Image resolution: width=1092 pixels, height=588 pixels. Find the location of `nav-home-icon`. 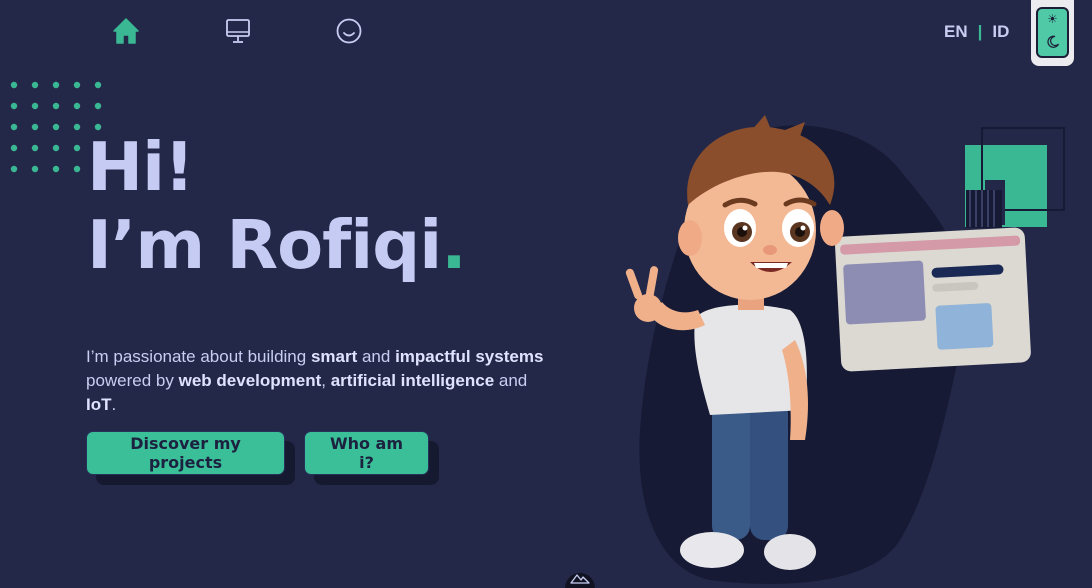

nav-home-icon is located at coordinates (126, 31).